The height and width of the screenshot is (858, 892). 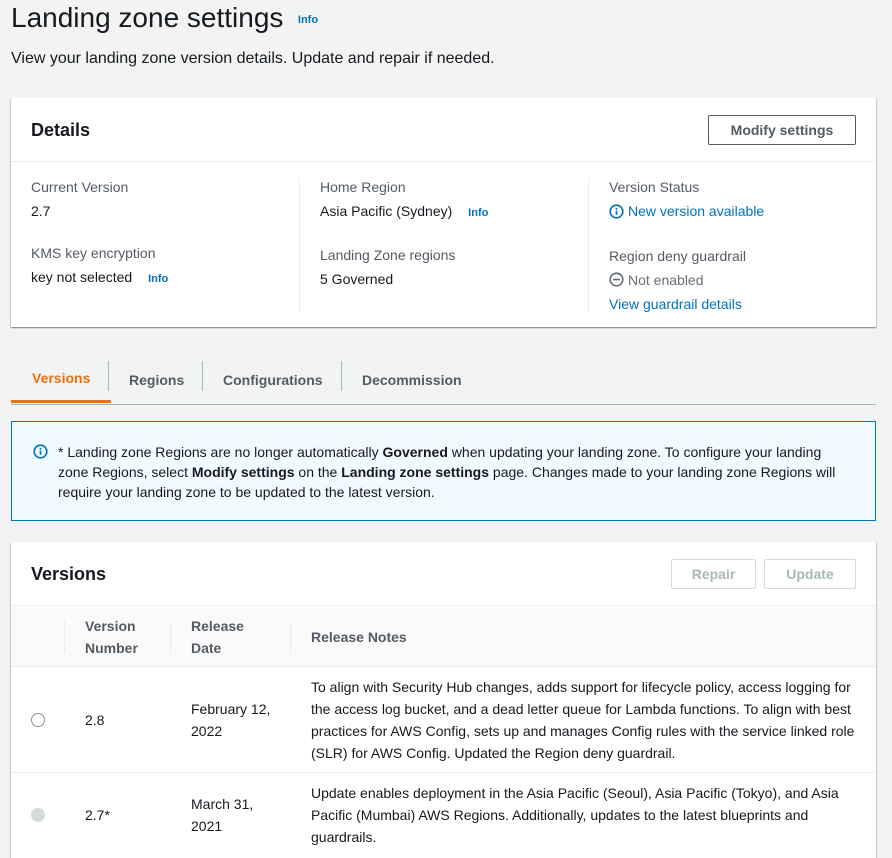 What do you see at coordinates (82, 277) in the screenshot?
I see `kms-value: key not selected` at bounding box center [82, 277].